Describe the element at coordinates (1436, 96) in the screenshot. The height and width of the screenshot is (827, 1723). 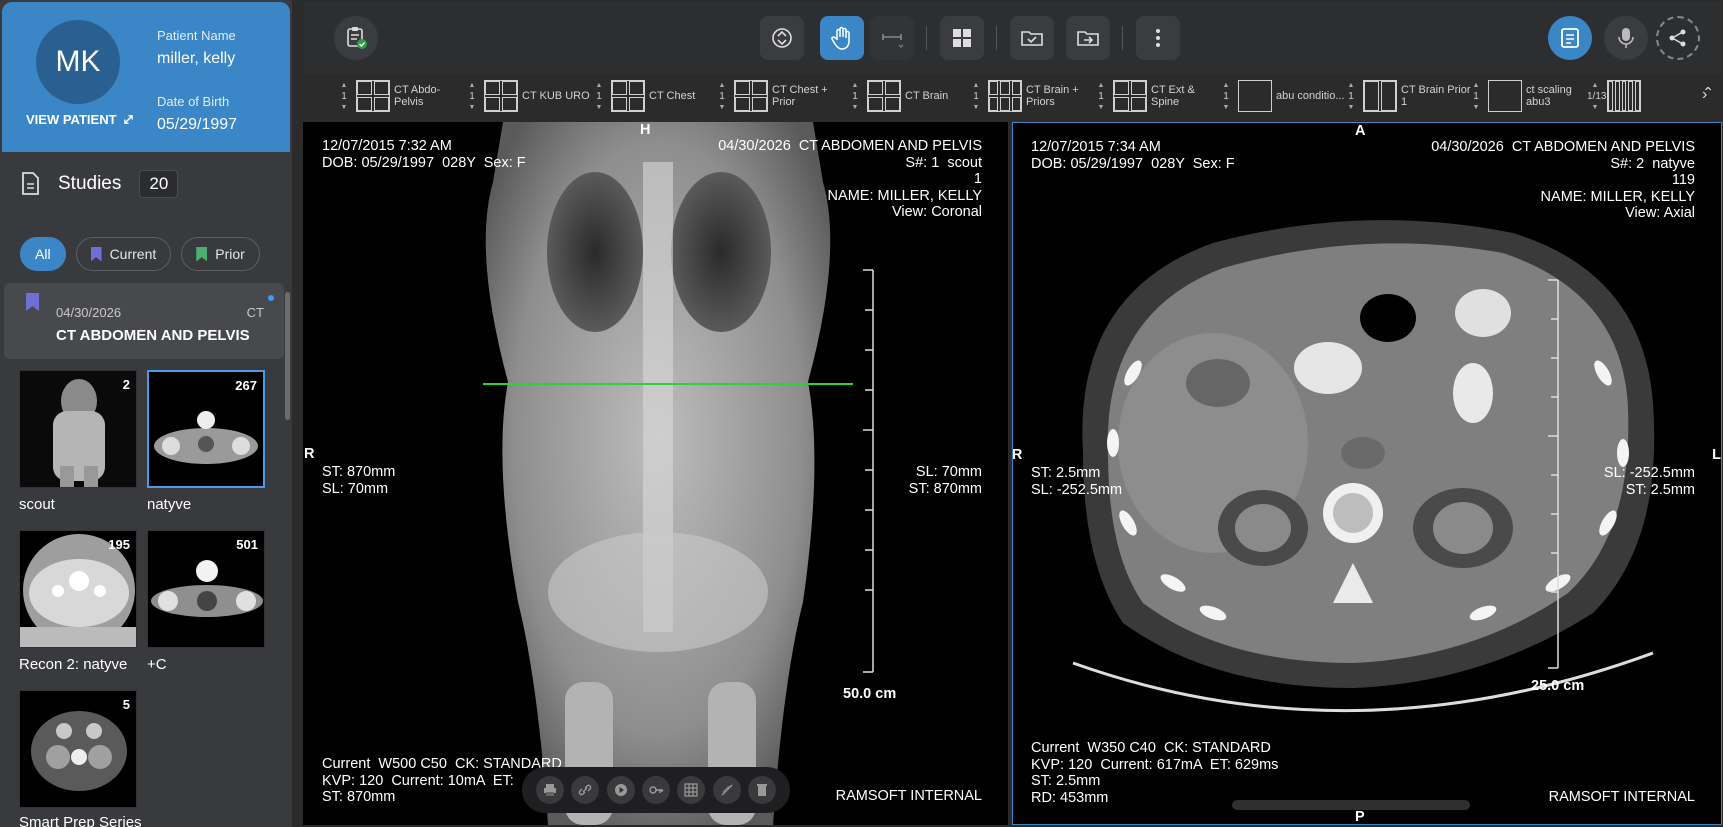
I see `layout-name: CT Brain Prior 1` at that location.